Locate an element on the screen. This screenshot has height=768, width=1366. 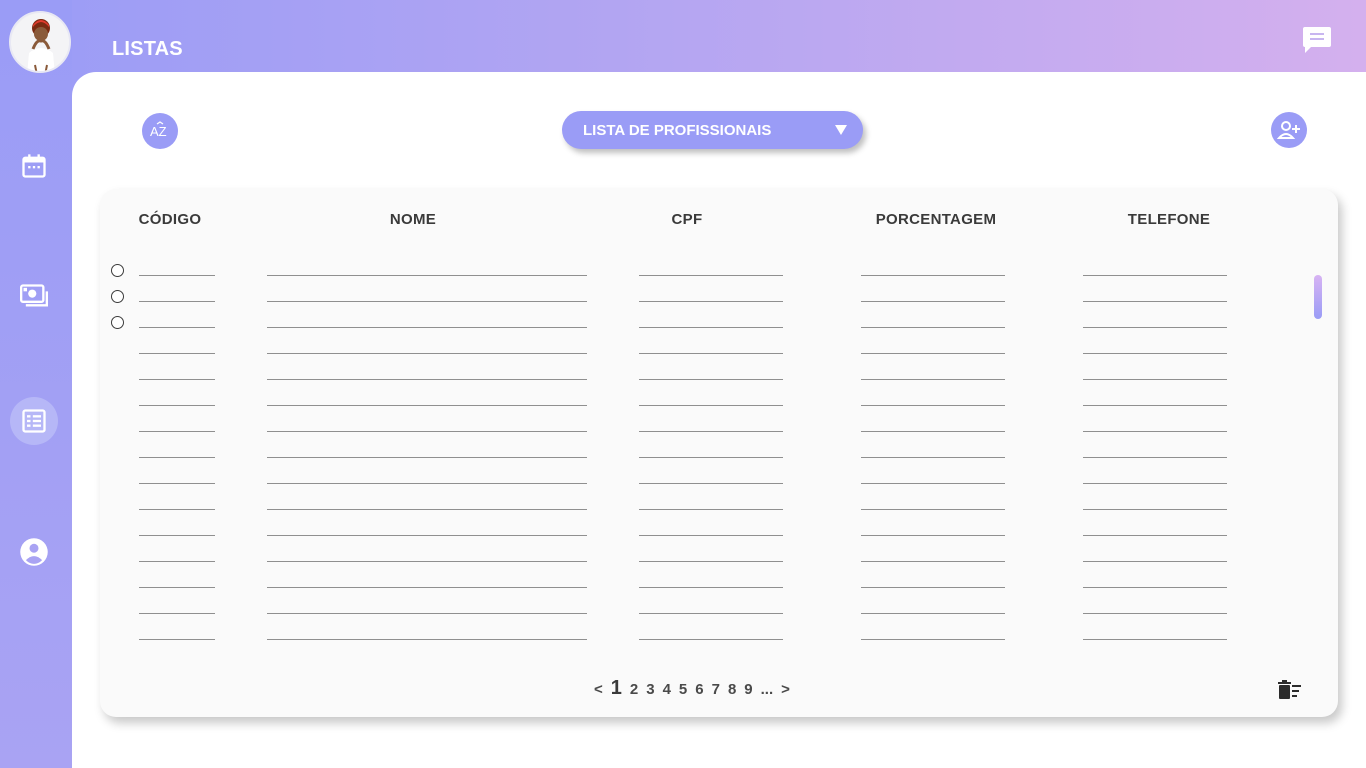
column-header-porcentagem: PORCENTAGEM is located at coordinates (936, 219).